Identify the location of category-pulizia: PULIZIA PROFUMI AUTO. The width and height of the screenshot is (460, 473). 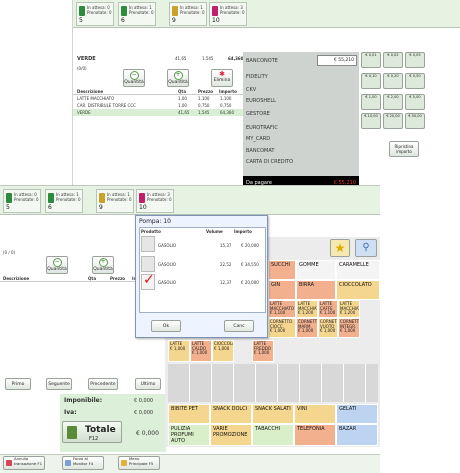
(189, 435).